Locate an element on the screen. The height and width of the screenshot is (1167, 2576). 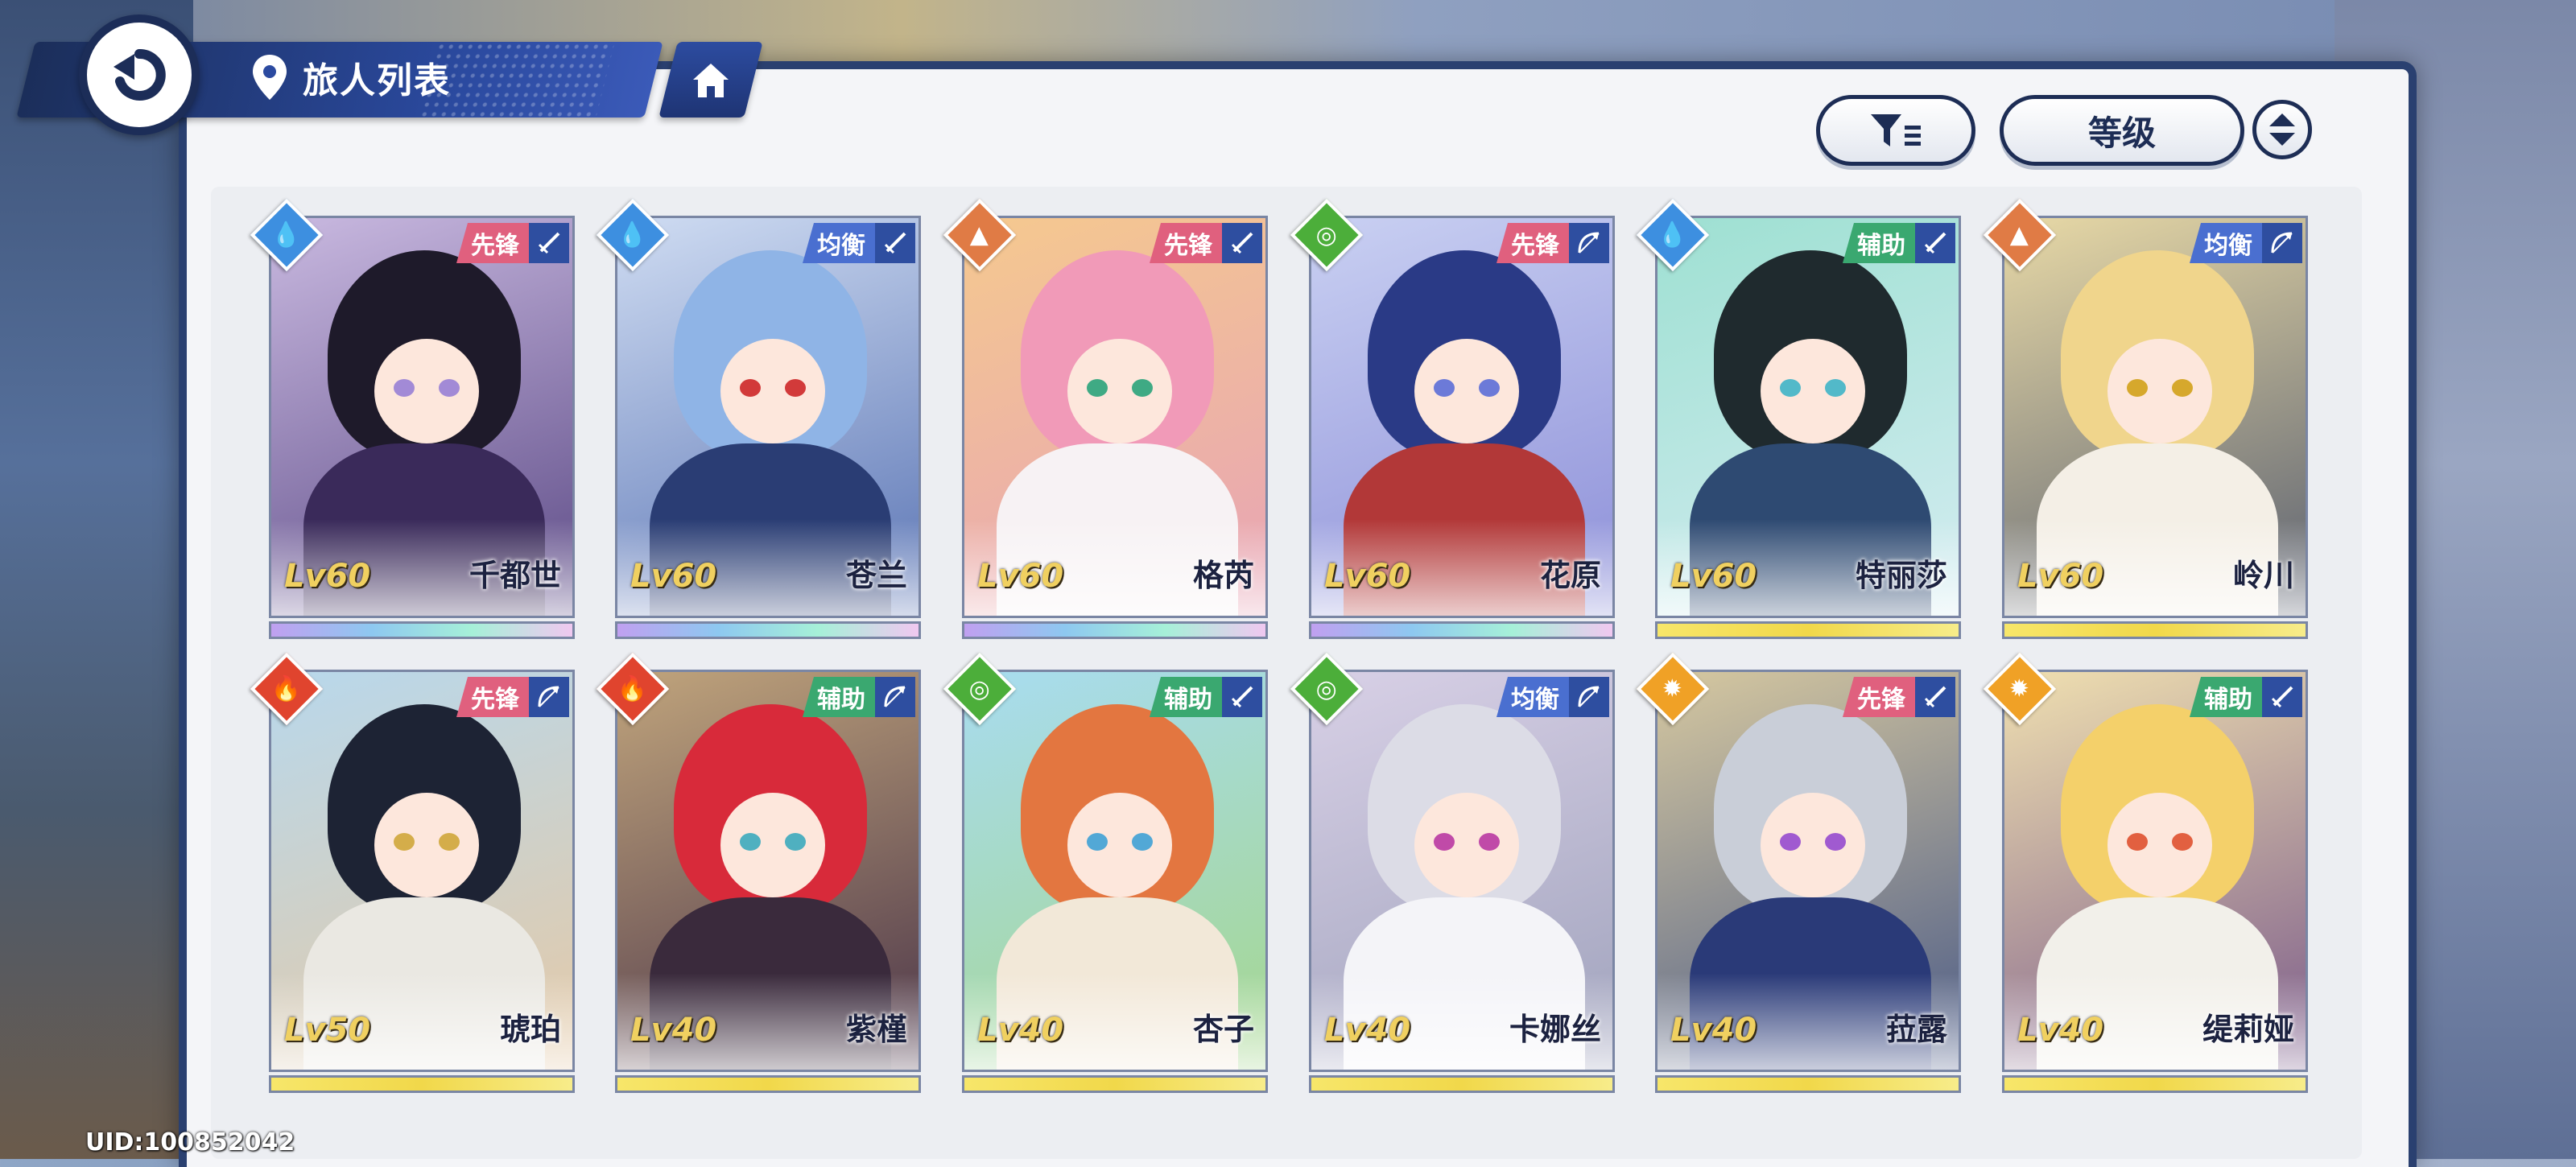
character-card: Lv40 卡娜丝 均衡 ◎ is located at coordinates (1452, 872).